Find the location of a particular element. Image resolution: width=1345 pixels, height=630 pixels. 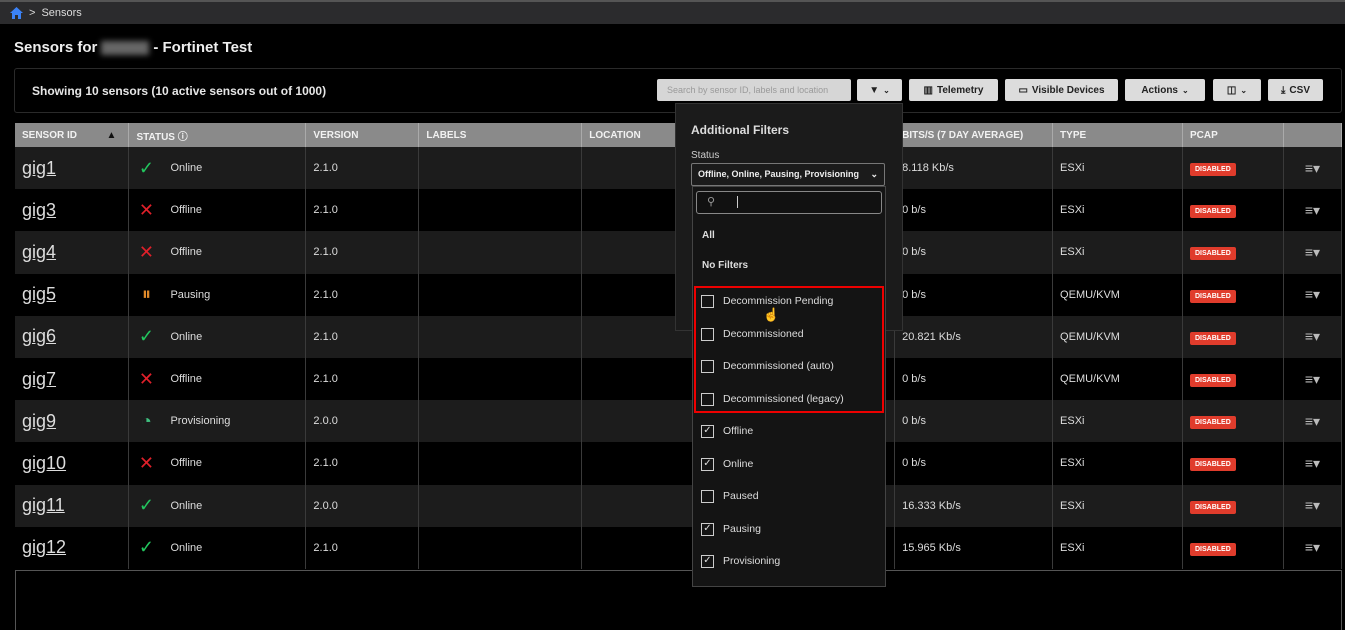

x-icon: ✕ is located at coordinates (146, 209).